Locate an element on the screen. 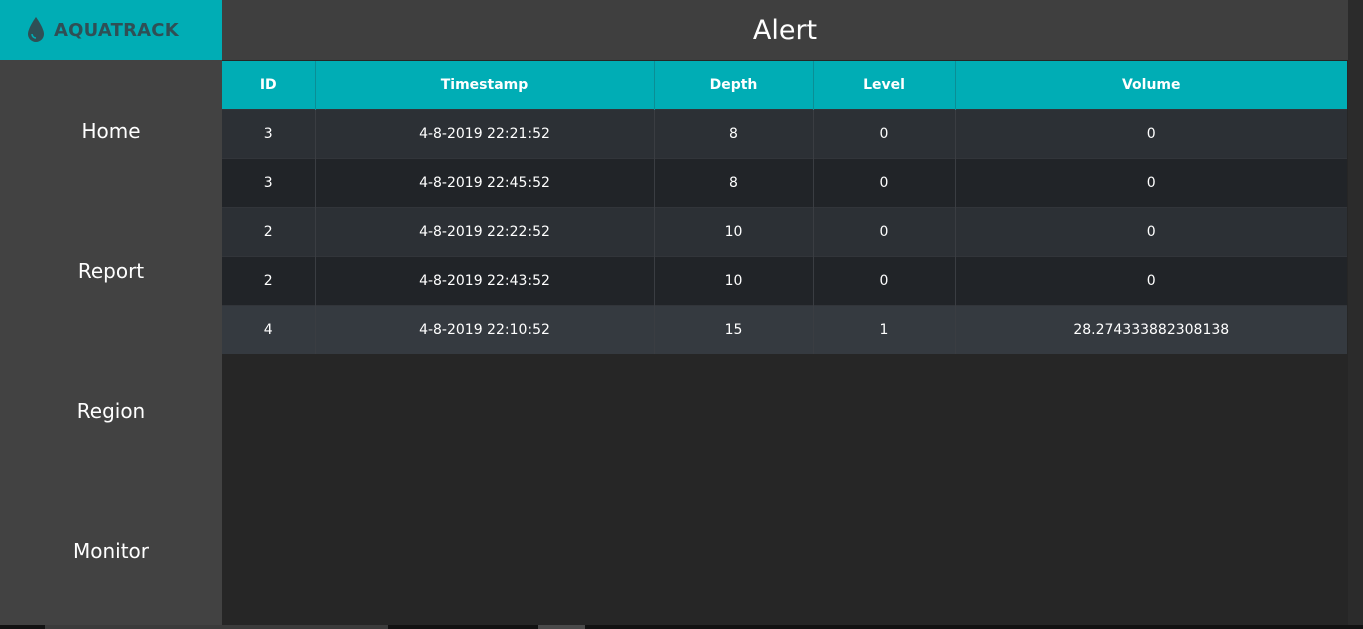  cell-level: 1 is located at coordinates (884, 329).